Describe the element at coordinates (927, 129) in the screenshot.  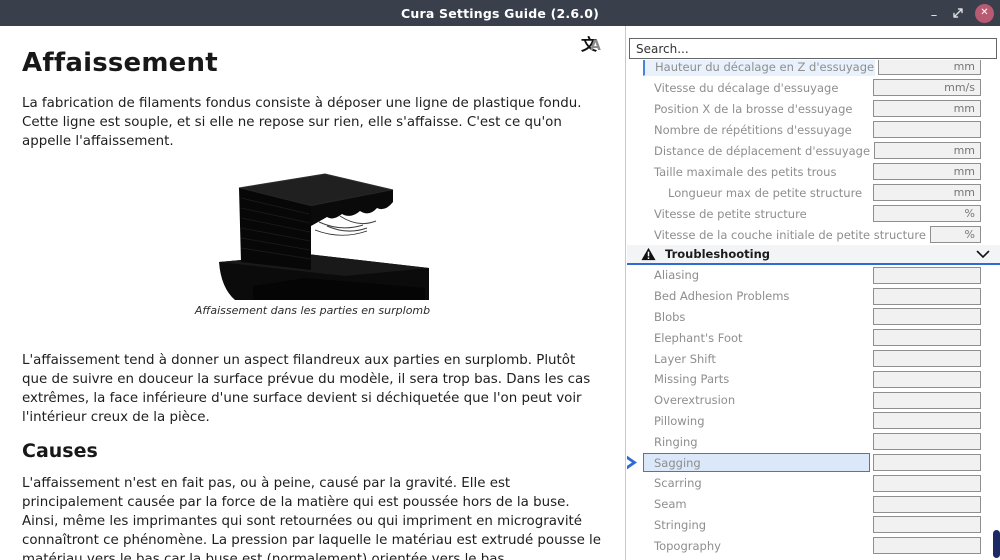
I see `setting-input` at that location.